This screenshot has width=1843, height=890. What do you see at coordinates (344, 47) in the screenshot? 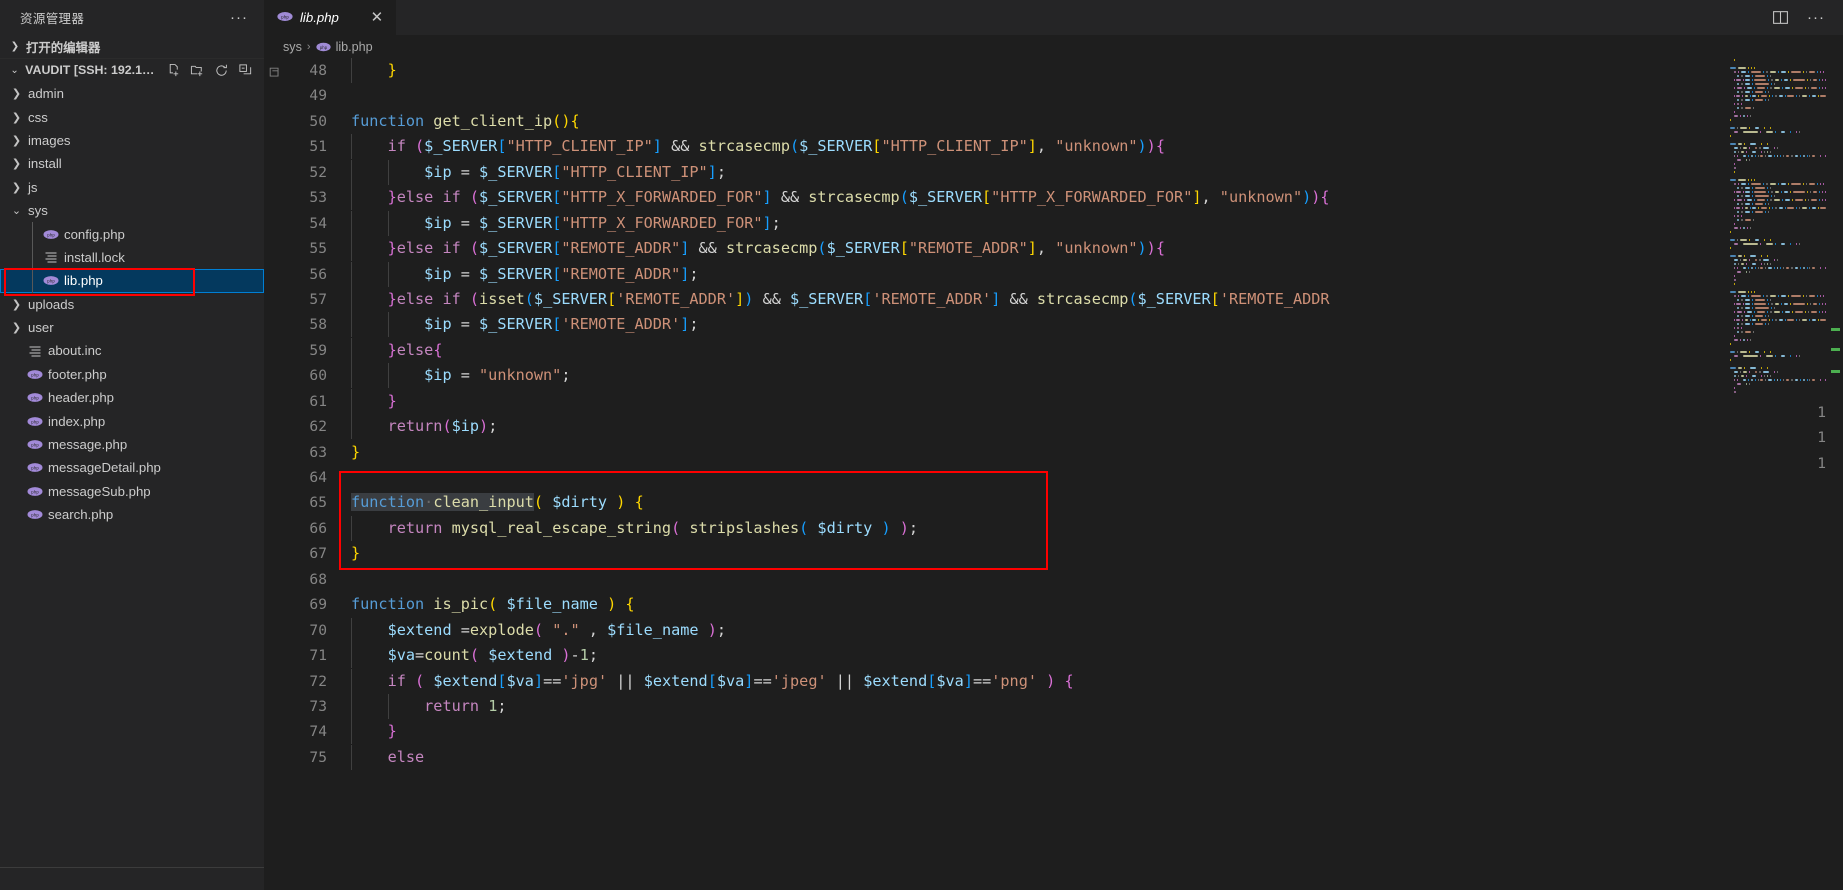
I see `breadcrumb-item-libphp: php lib.php` at bounding box center [344, 47].